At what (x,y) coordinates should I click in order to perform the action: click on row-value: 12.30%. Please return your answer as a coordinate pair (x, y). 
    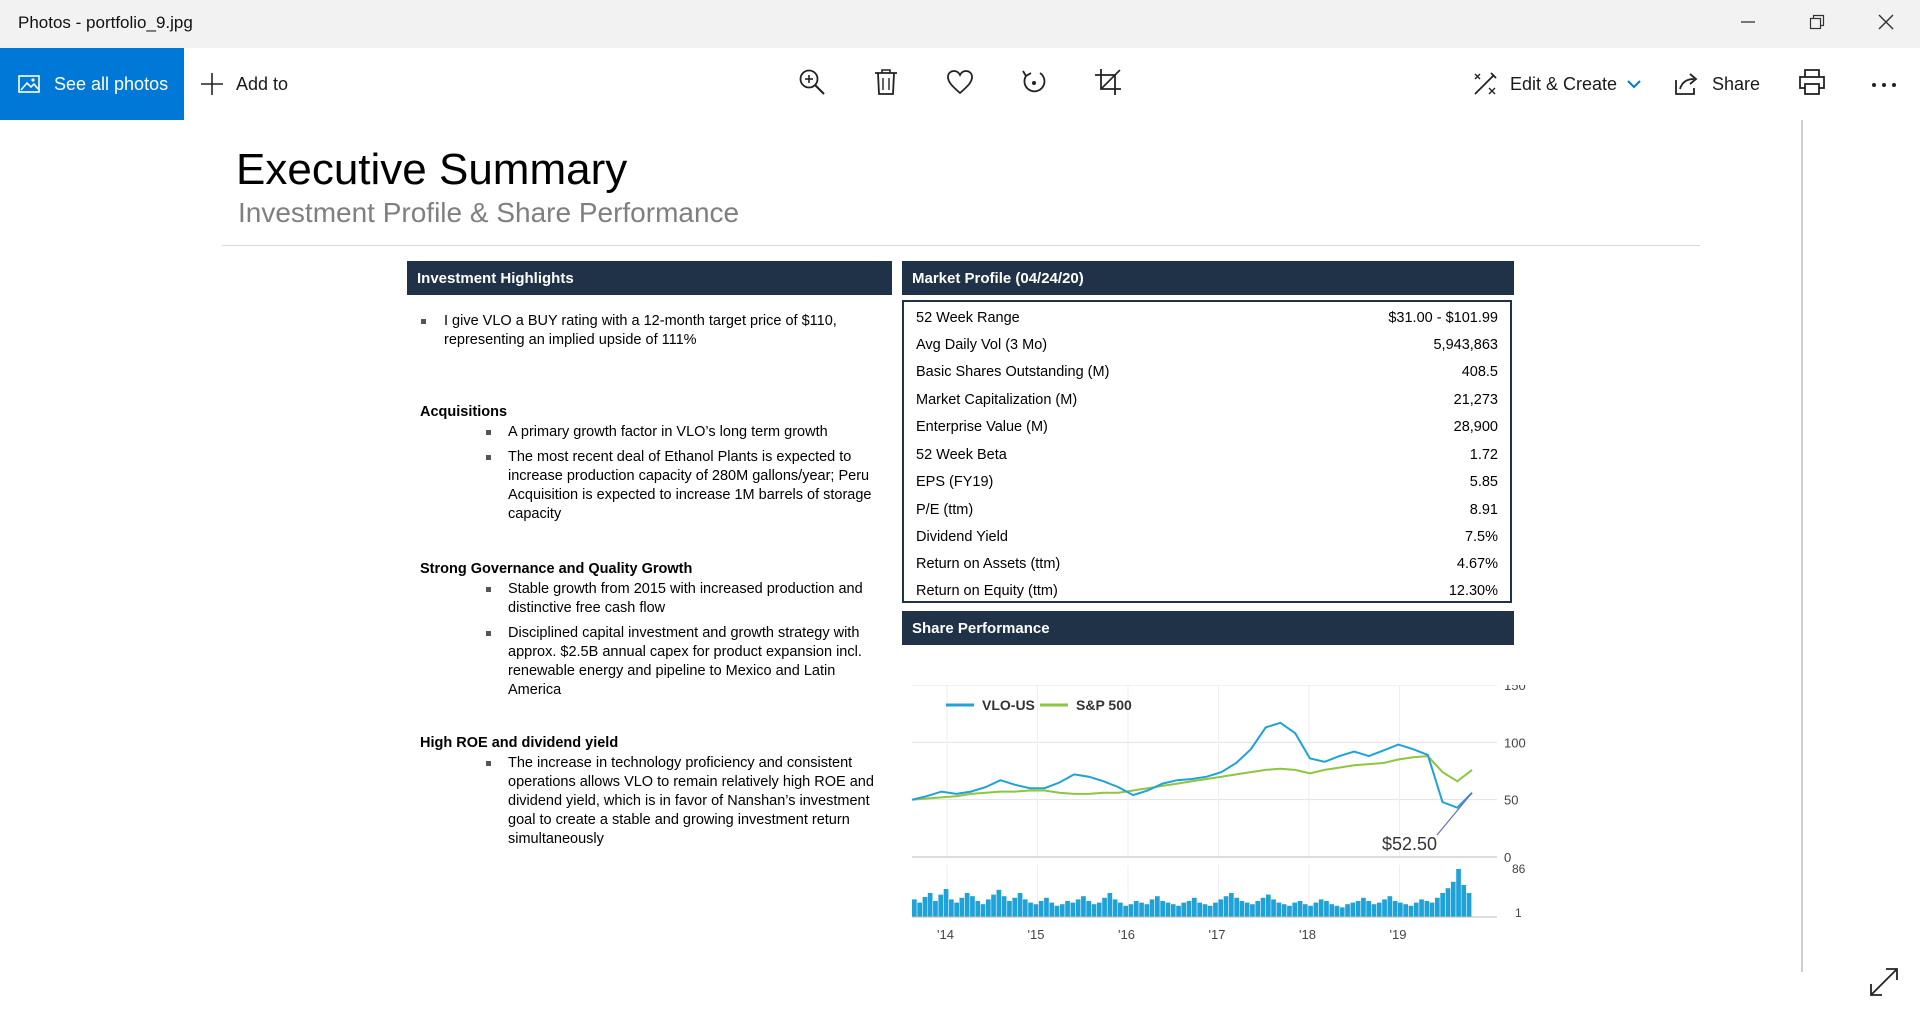
    Looking at the image, I should click on (1473, 591).